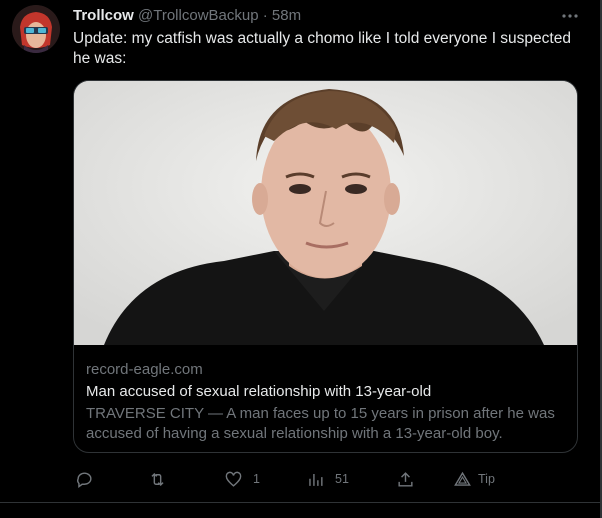  I want to click on like-count: 1, so click(256, 479).